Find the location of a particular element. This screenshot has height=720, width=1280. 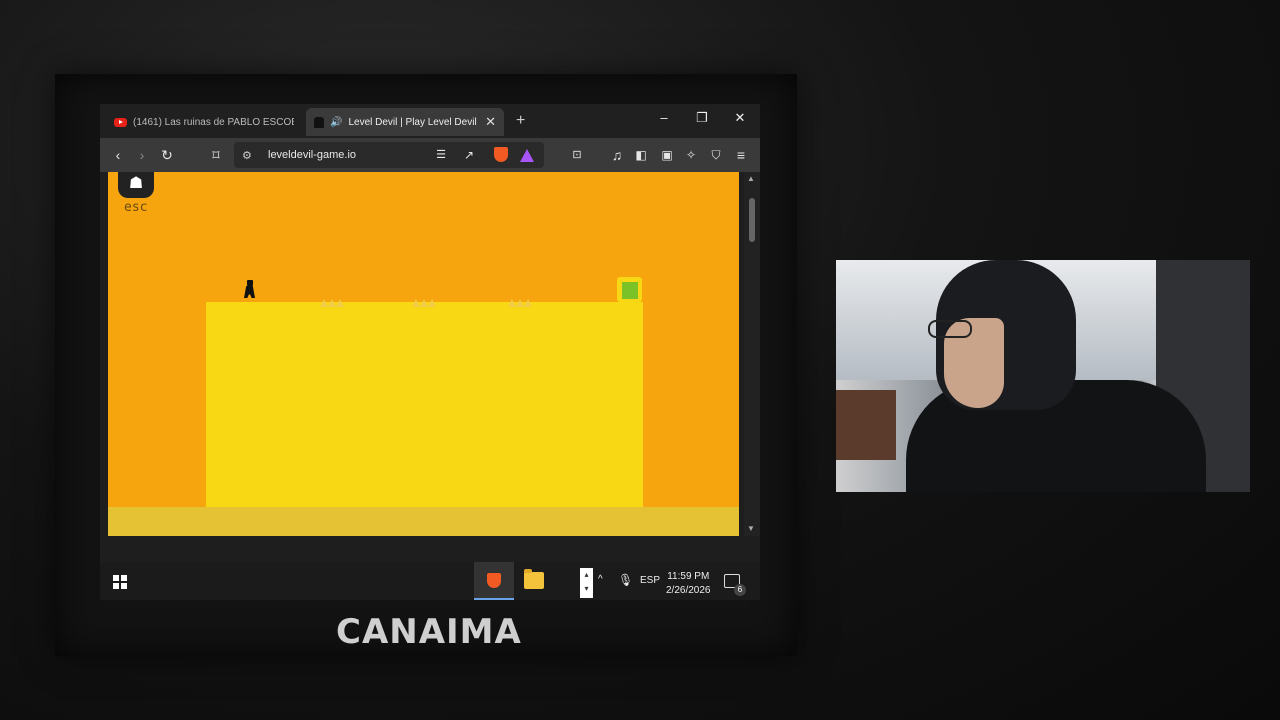

close-tab-icon: ✕ is located at coordinates (490, 122).